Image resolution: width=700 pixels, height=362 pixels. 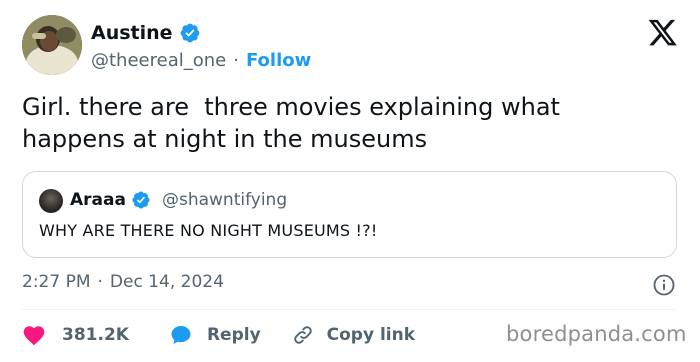 What do you see at coordinates (208, 230) in the screenshot?
I see `quoted-text: WHY ARE THERE NO NIGHT MUSEUMS !?!` at bounding box center [208, 230].